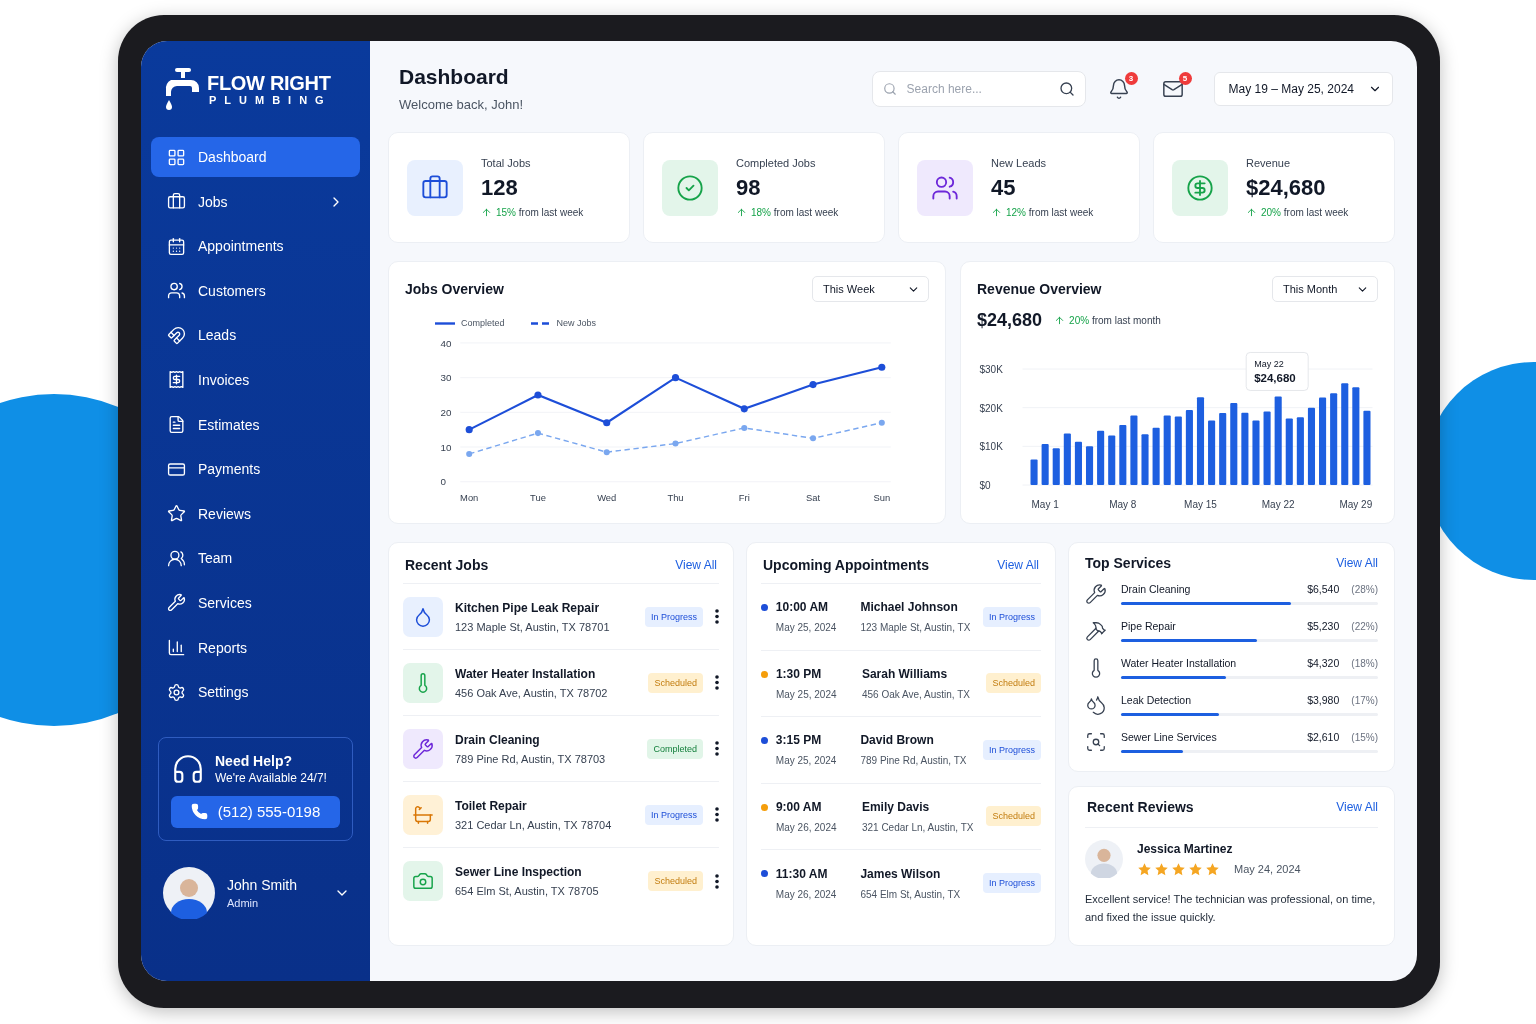 The height and width of the screenshot is (1024, 1536). I want to click on legend-line-icon, so click(445, 323).